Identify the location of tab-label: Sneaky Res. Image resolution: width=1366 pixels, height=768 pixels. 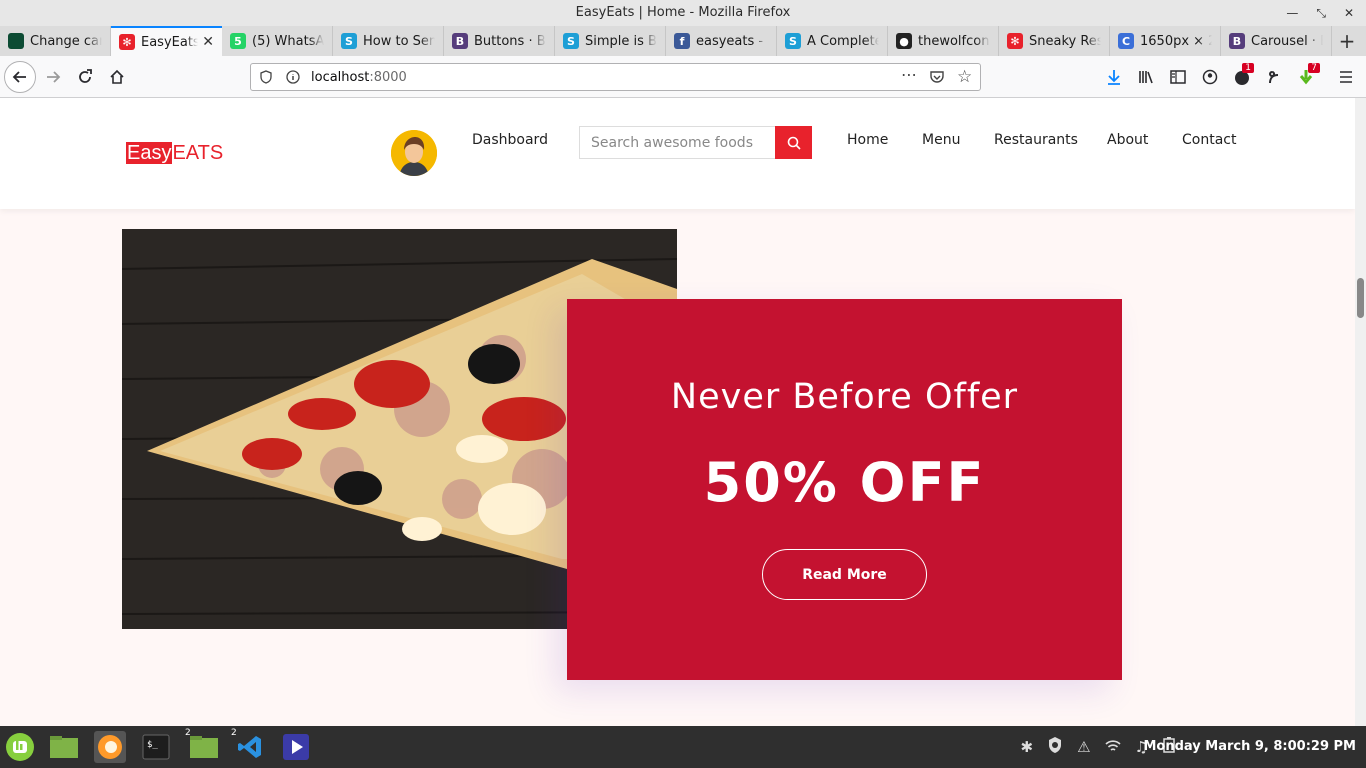
(1065, 41).